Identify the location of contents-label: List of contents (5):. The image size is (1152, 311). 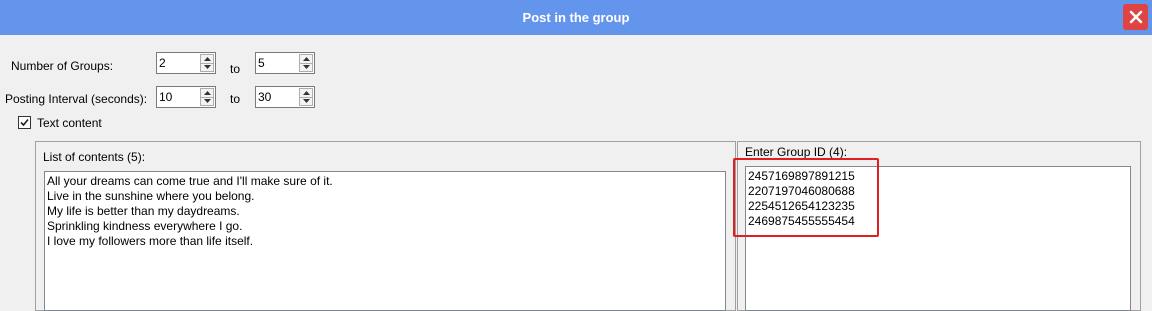
(94, 157).